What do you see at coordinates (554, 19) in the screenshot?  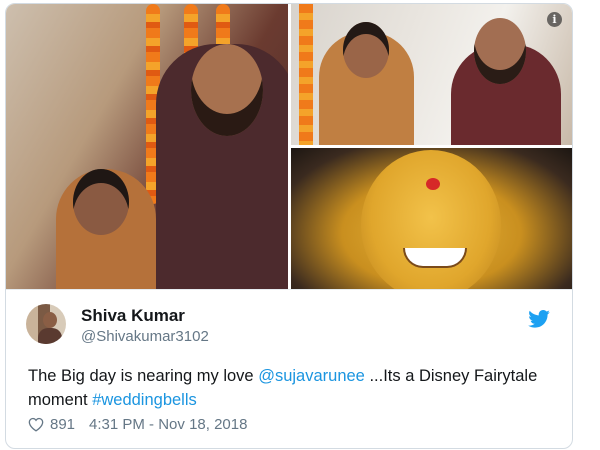 I see `info-icon: i` at bounding box center [554, 19].